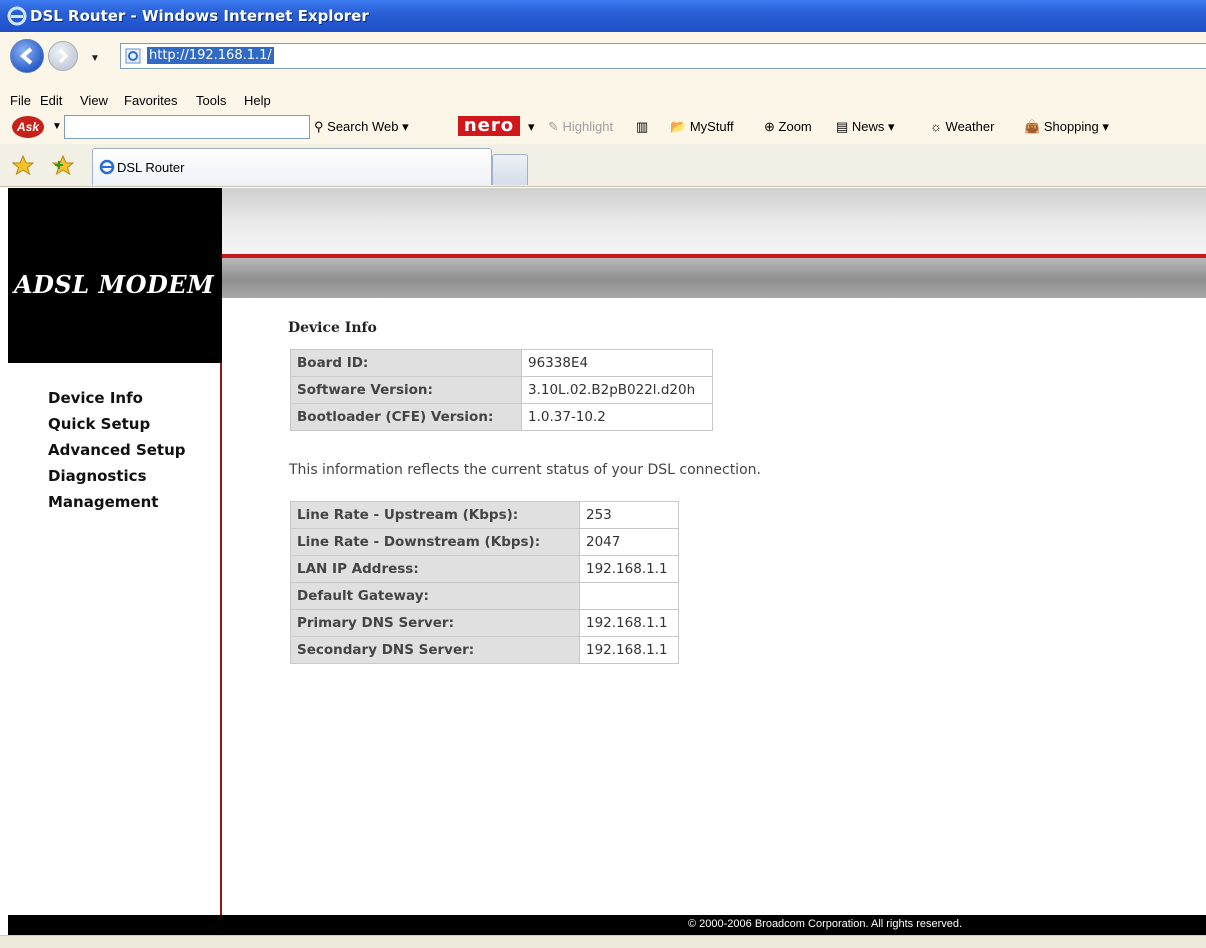 The image size is (1206, 948). I want to click on menu-edit: Edit, so click(51, 100).